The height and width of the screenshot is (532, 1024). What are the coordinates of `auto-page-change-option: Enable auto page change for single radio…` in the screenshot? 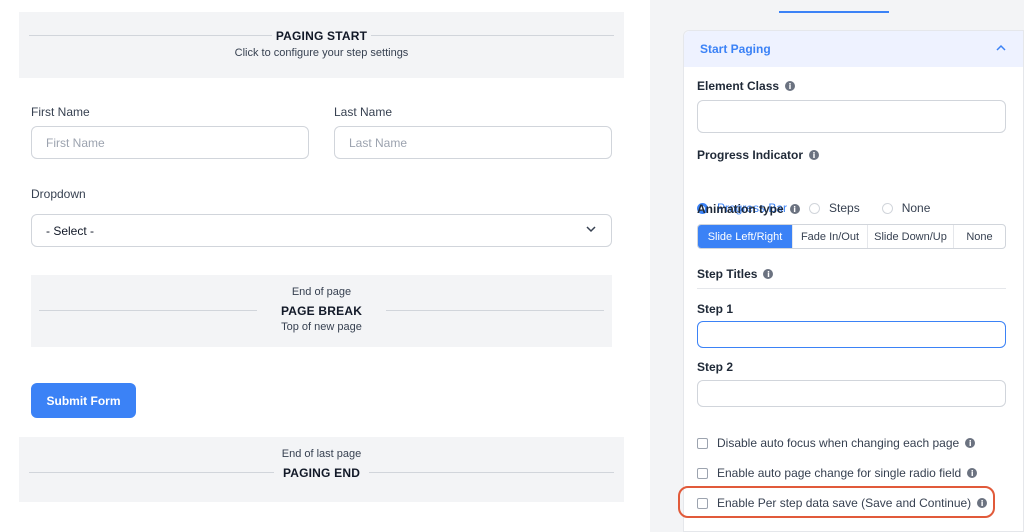 It's located at (837, 473).